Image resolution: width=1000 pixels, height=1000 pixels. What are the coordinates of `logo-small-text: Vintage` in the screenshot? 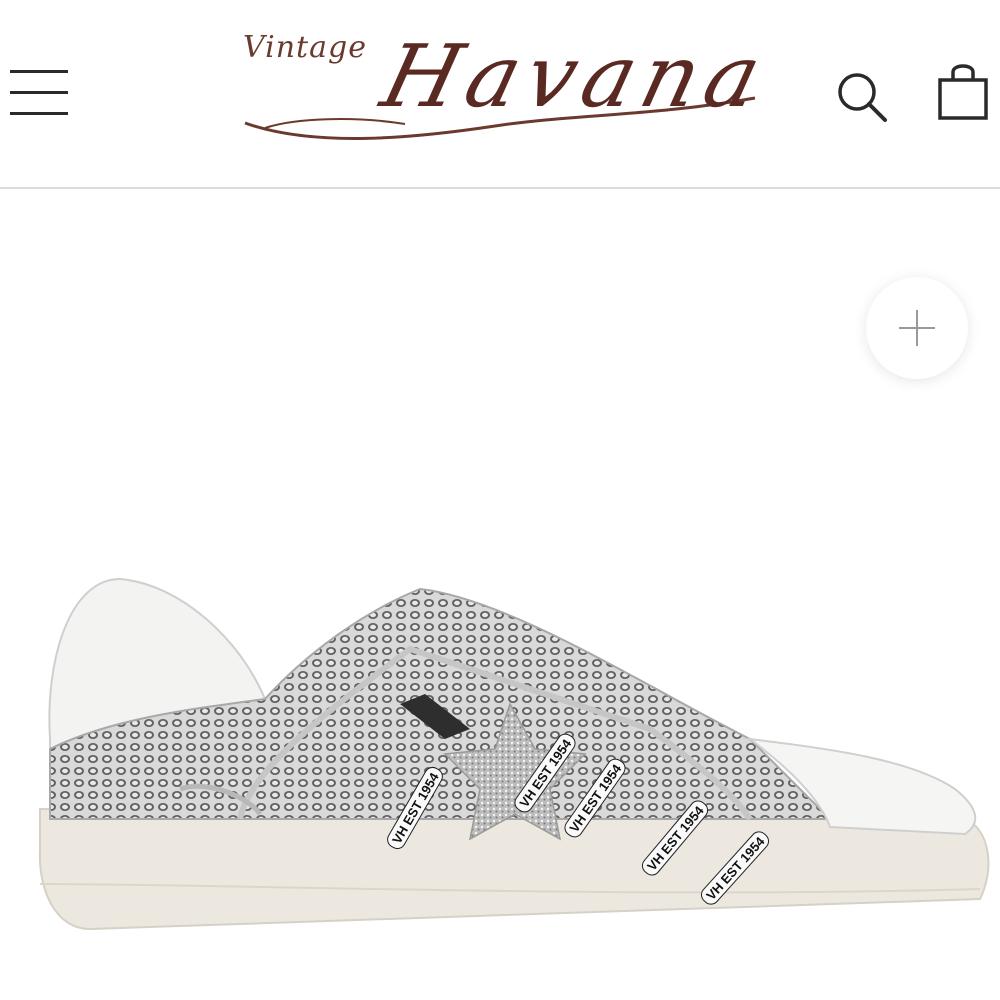 It's located at (305, 47).